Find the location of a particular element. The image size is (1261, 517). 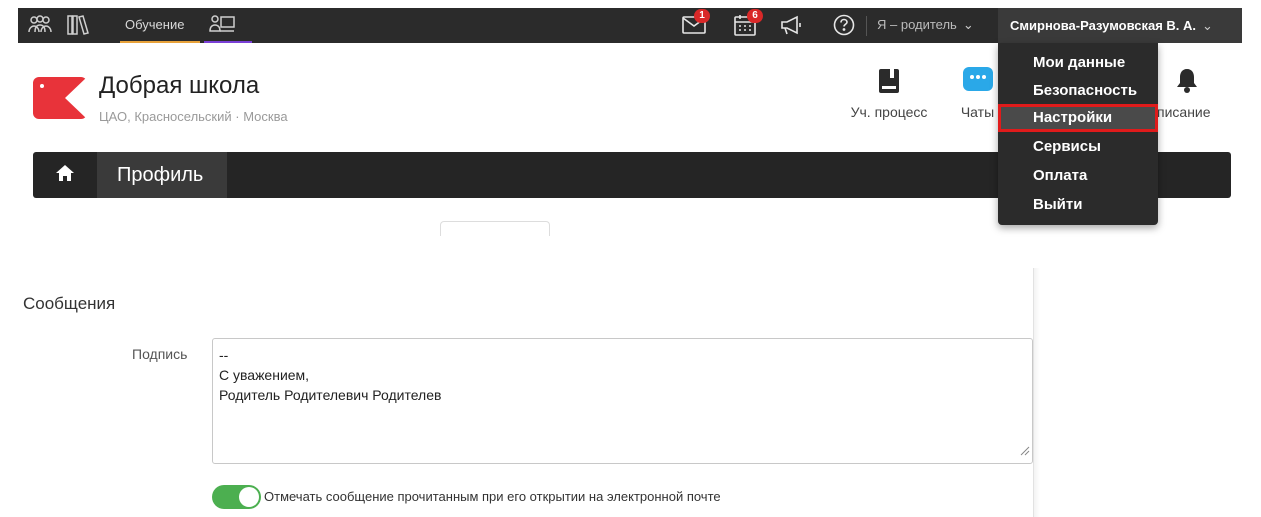

tab-profile: Профиль is located at coordinates (162, 175).